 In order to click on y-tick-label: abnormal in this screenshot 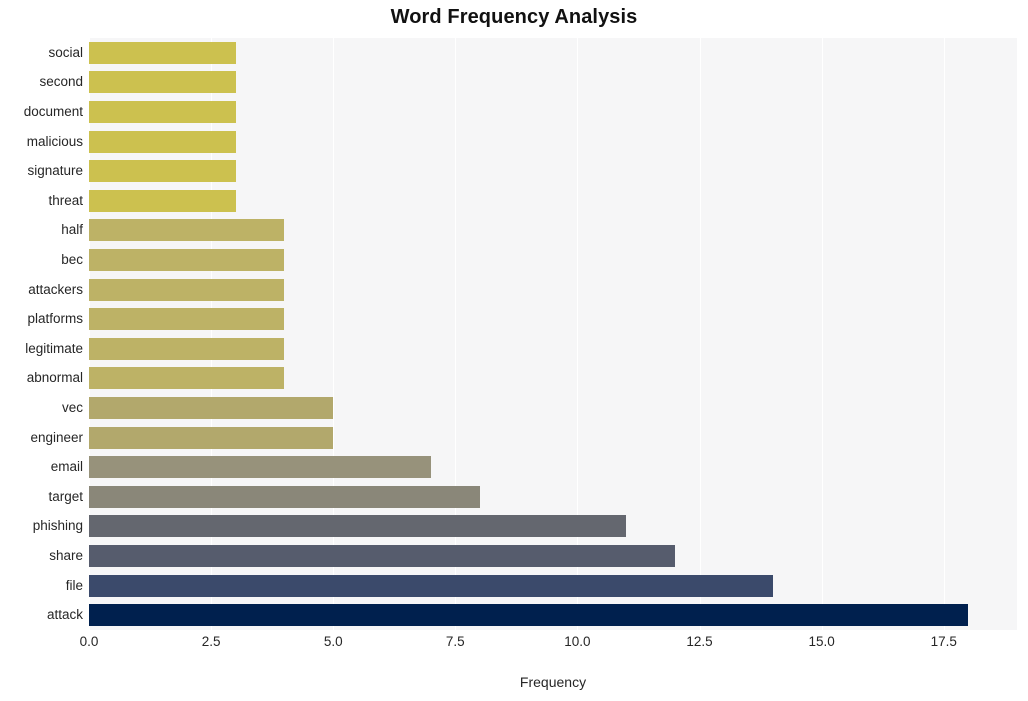, I will do `click(54, 378)`.